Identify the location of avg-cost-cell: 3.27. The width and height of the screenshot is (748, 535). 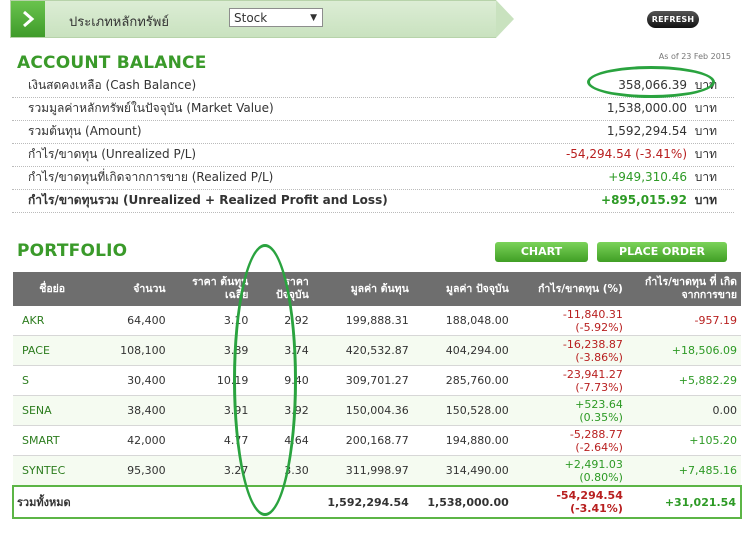
(211, 471).